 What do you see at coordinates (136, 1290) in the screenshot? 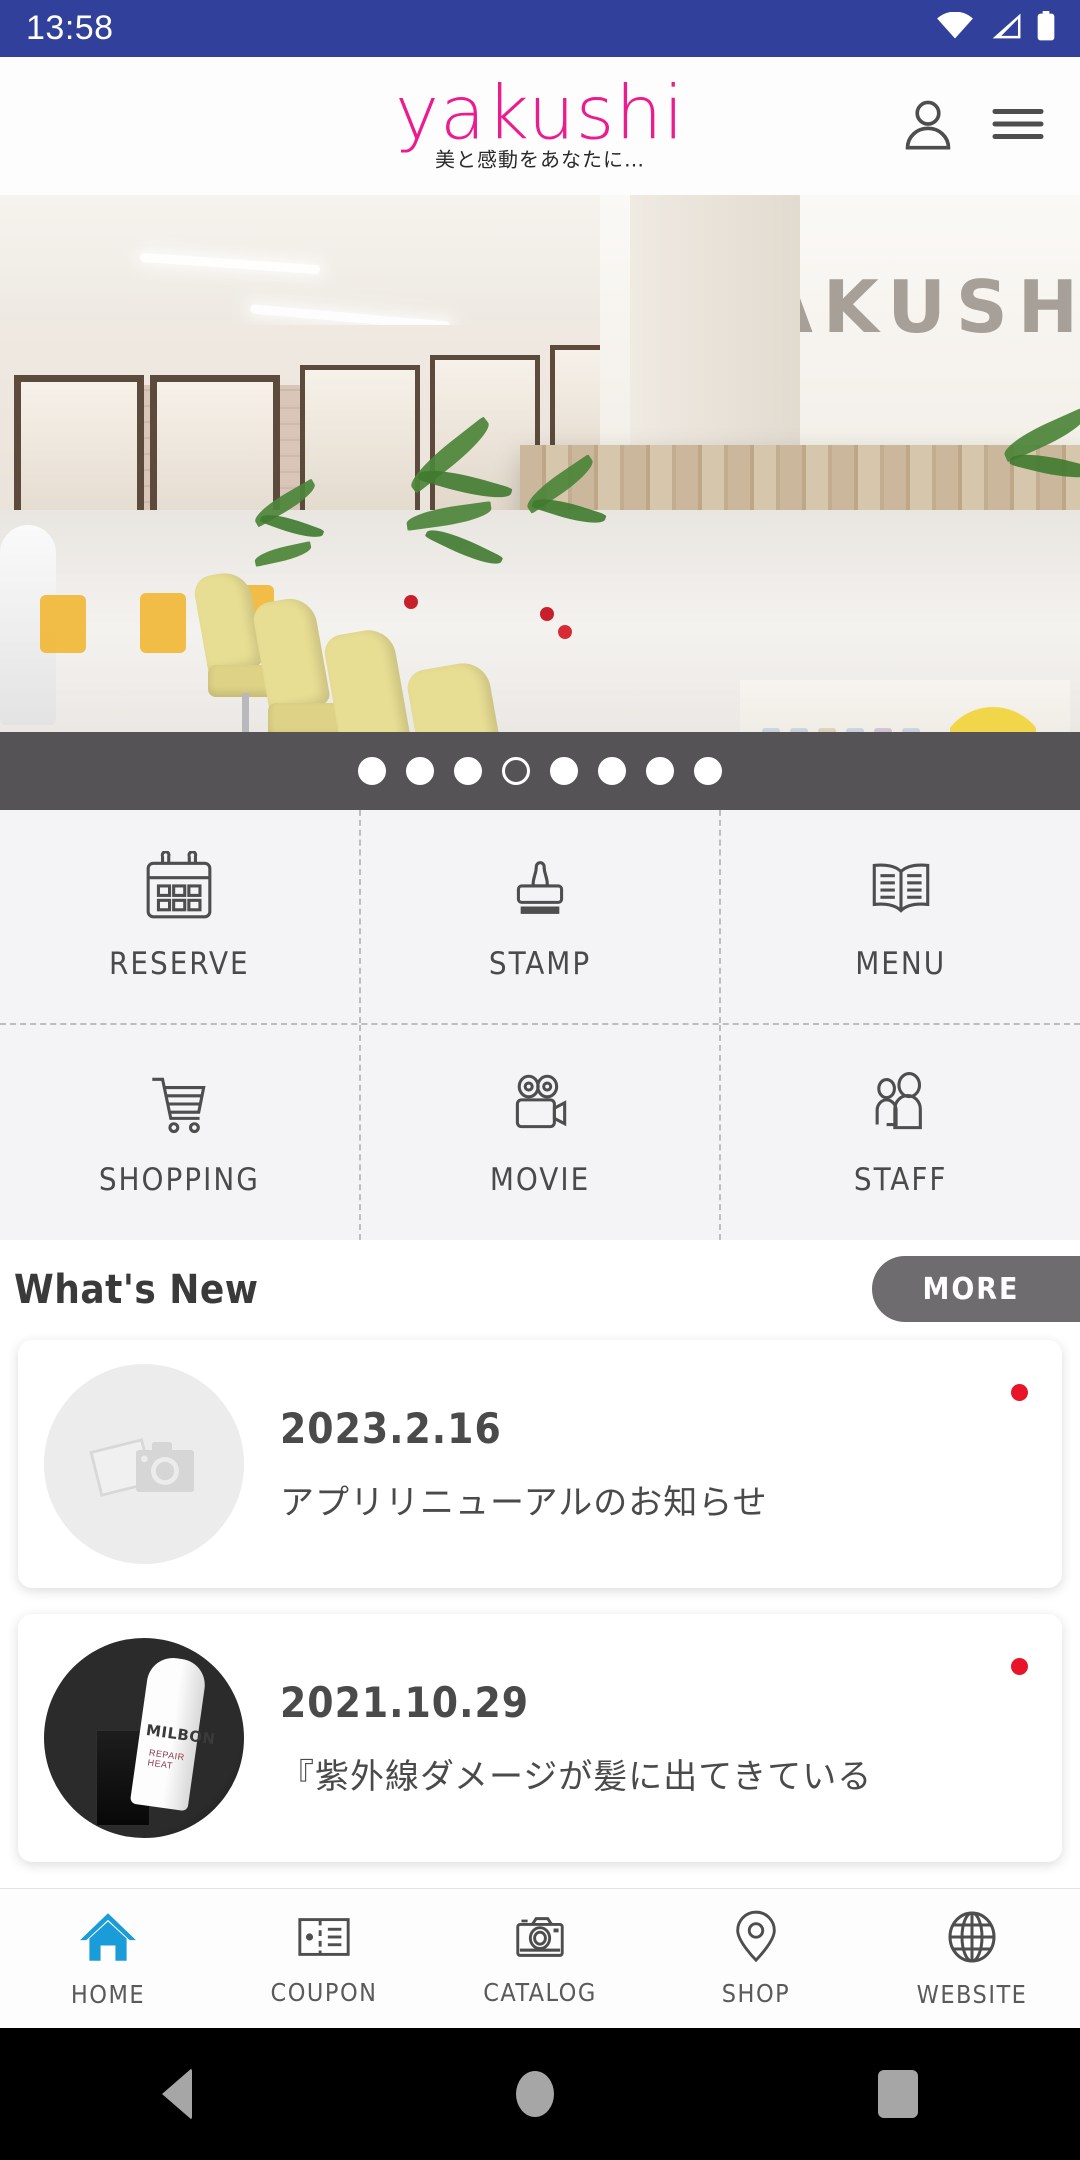
I see `section-title: What's New` at bounding box center [136, 1290].